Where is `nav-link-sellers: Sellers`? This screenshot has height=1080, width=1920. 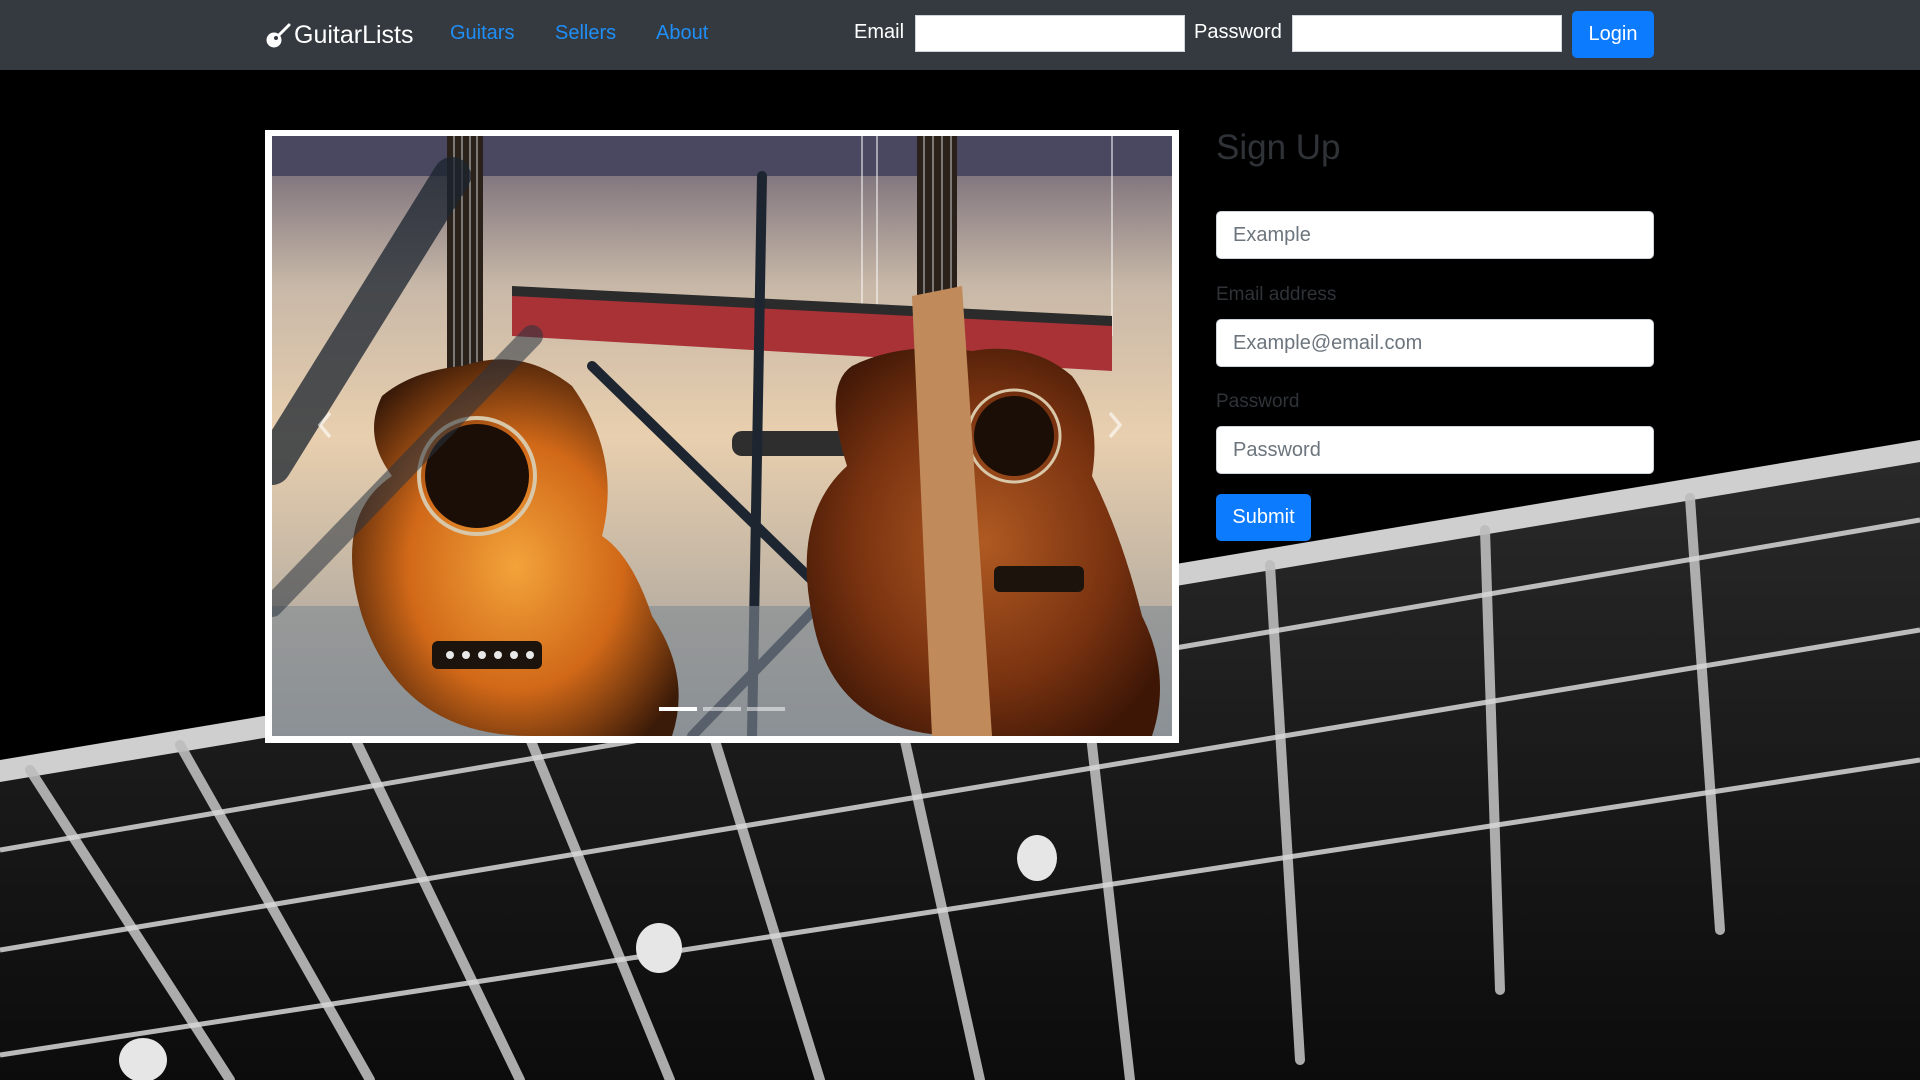
nav-link-sellers: Sellers is located at coordinates (585, 33).